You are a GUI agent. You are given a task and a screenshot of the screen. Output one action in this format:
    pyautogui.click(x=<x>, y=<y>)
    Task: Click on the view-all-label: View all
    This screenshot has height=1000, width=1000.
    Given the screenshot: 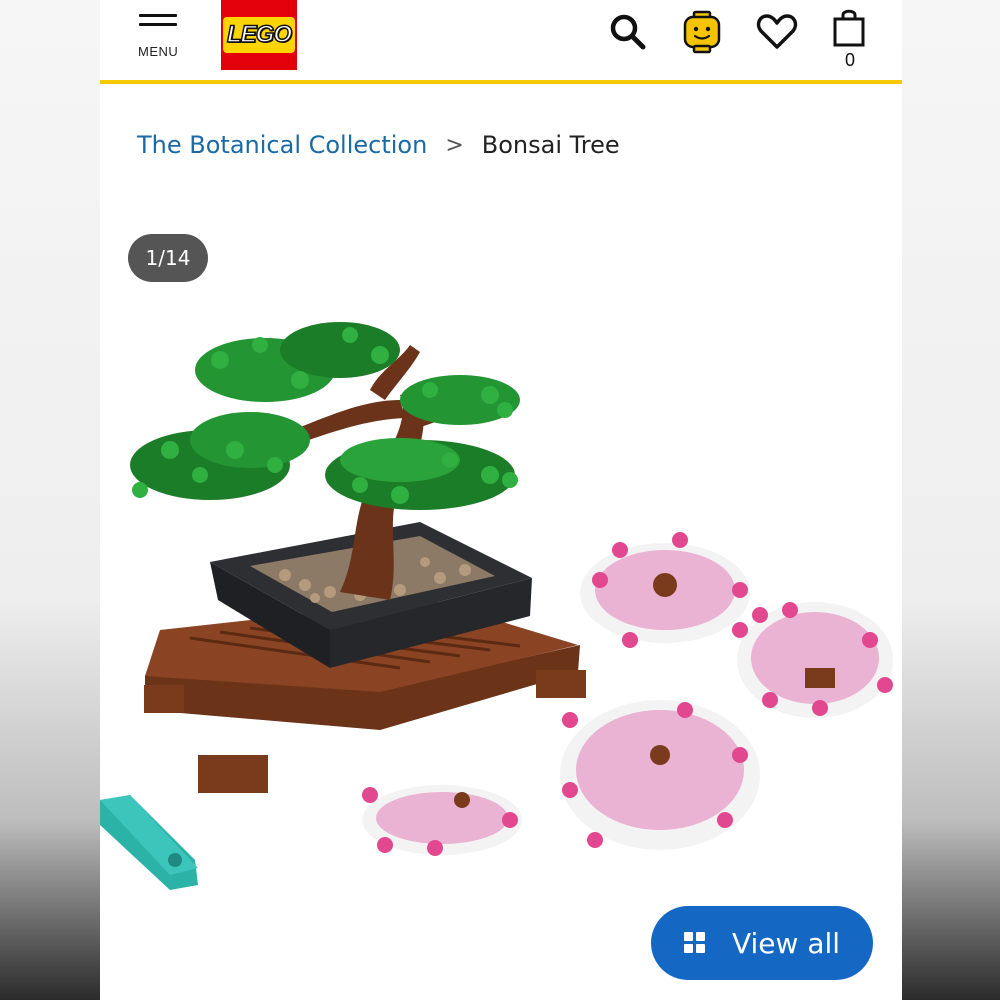 What is the action you would take?
    pyautogui.click(x=786, y=943)
    